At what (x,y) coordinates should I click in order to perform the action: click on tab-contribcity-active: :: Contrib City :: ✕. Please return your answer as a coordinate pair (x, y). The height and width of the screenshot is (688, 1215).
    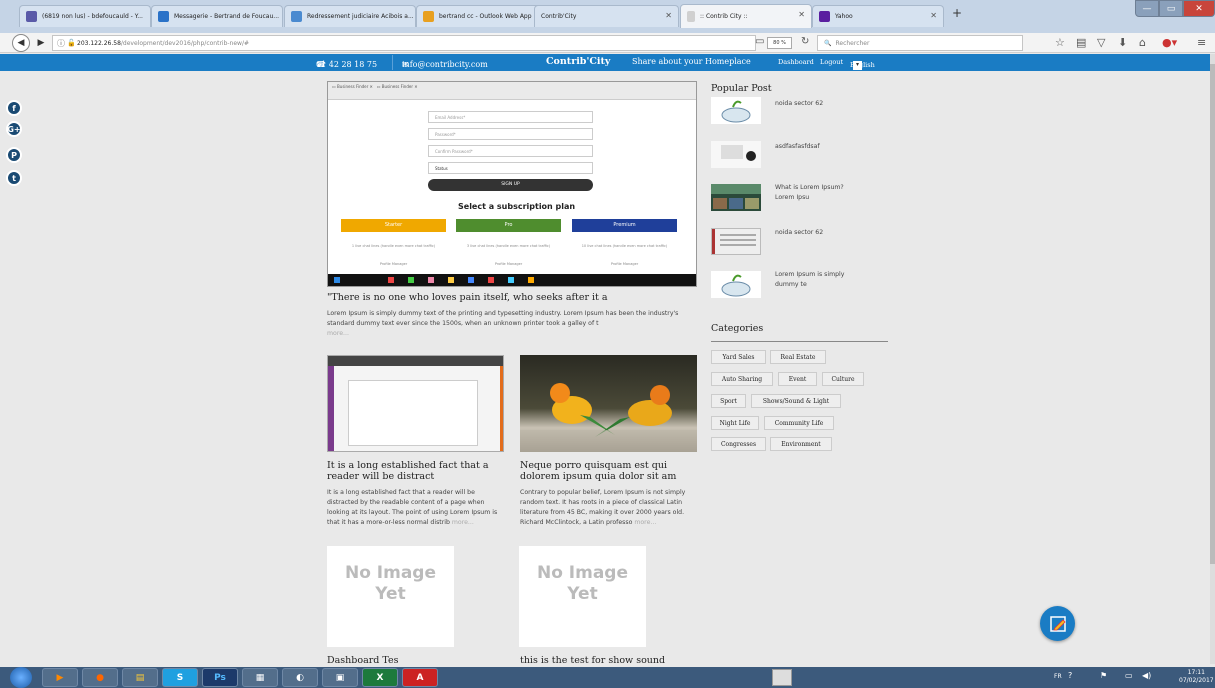
    Looking at the image, I should click on (746, 16).